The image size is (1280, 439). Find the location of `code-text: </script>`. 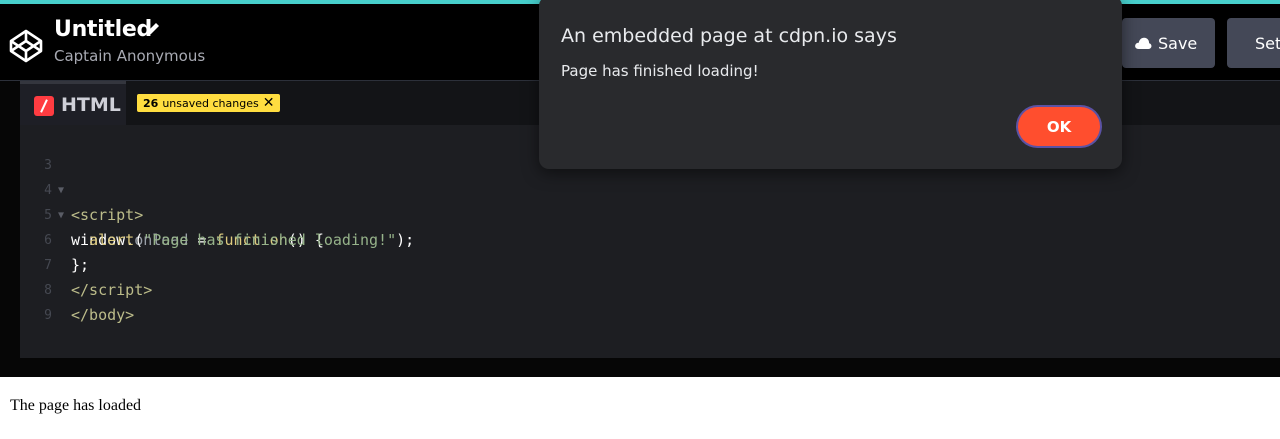

code-text: </script> is located at coordinates (112, 290).